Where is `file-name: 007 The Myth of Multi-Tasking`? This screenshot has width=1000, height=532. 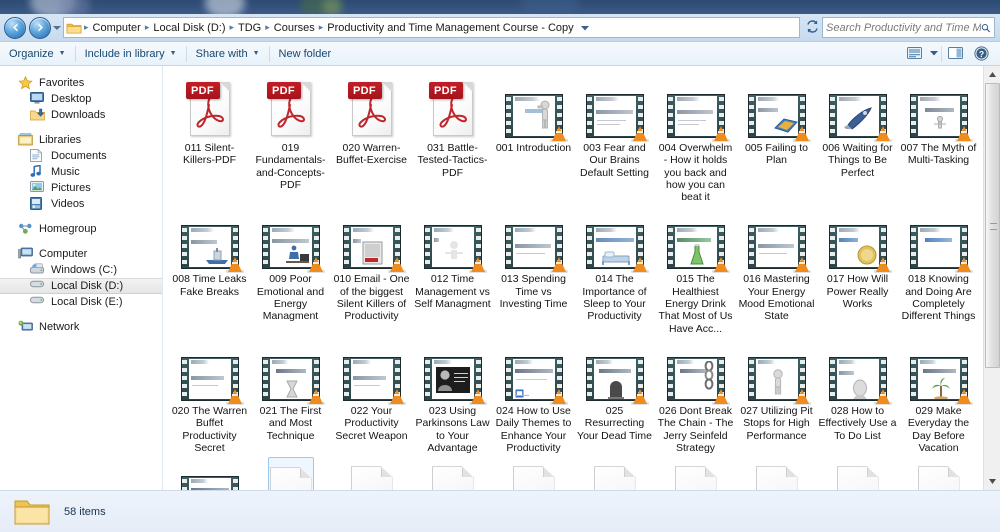
file-name: 007 The Myth of Multi-Tasking is located at coordinates (938, 154).